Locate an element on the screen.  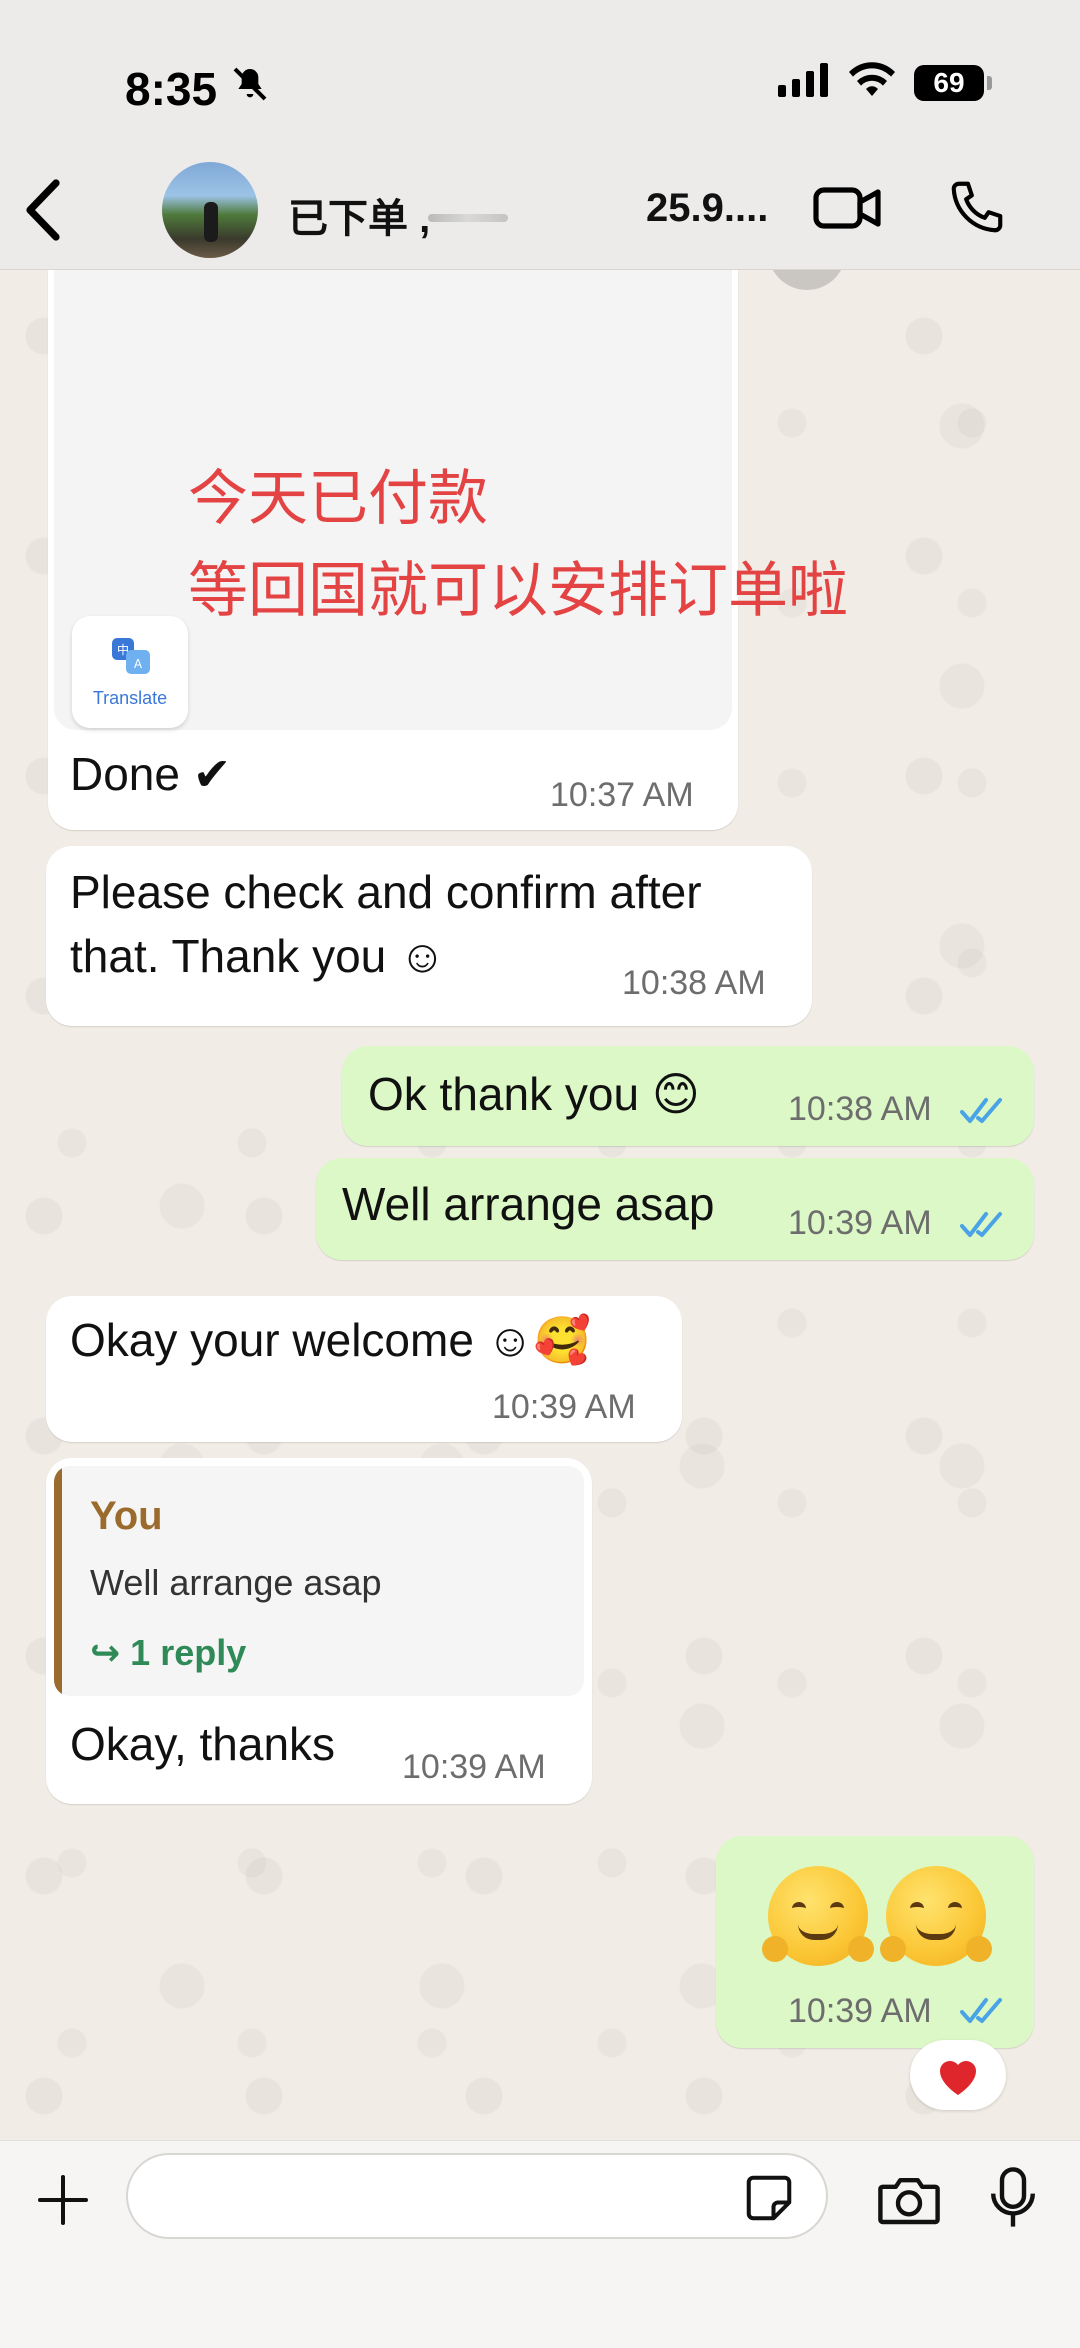
quote-text: Well arrange asap is located at coordinates (236, 1582).